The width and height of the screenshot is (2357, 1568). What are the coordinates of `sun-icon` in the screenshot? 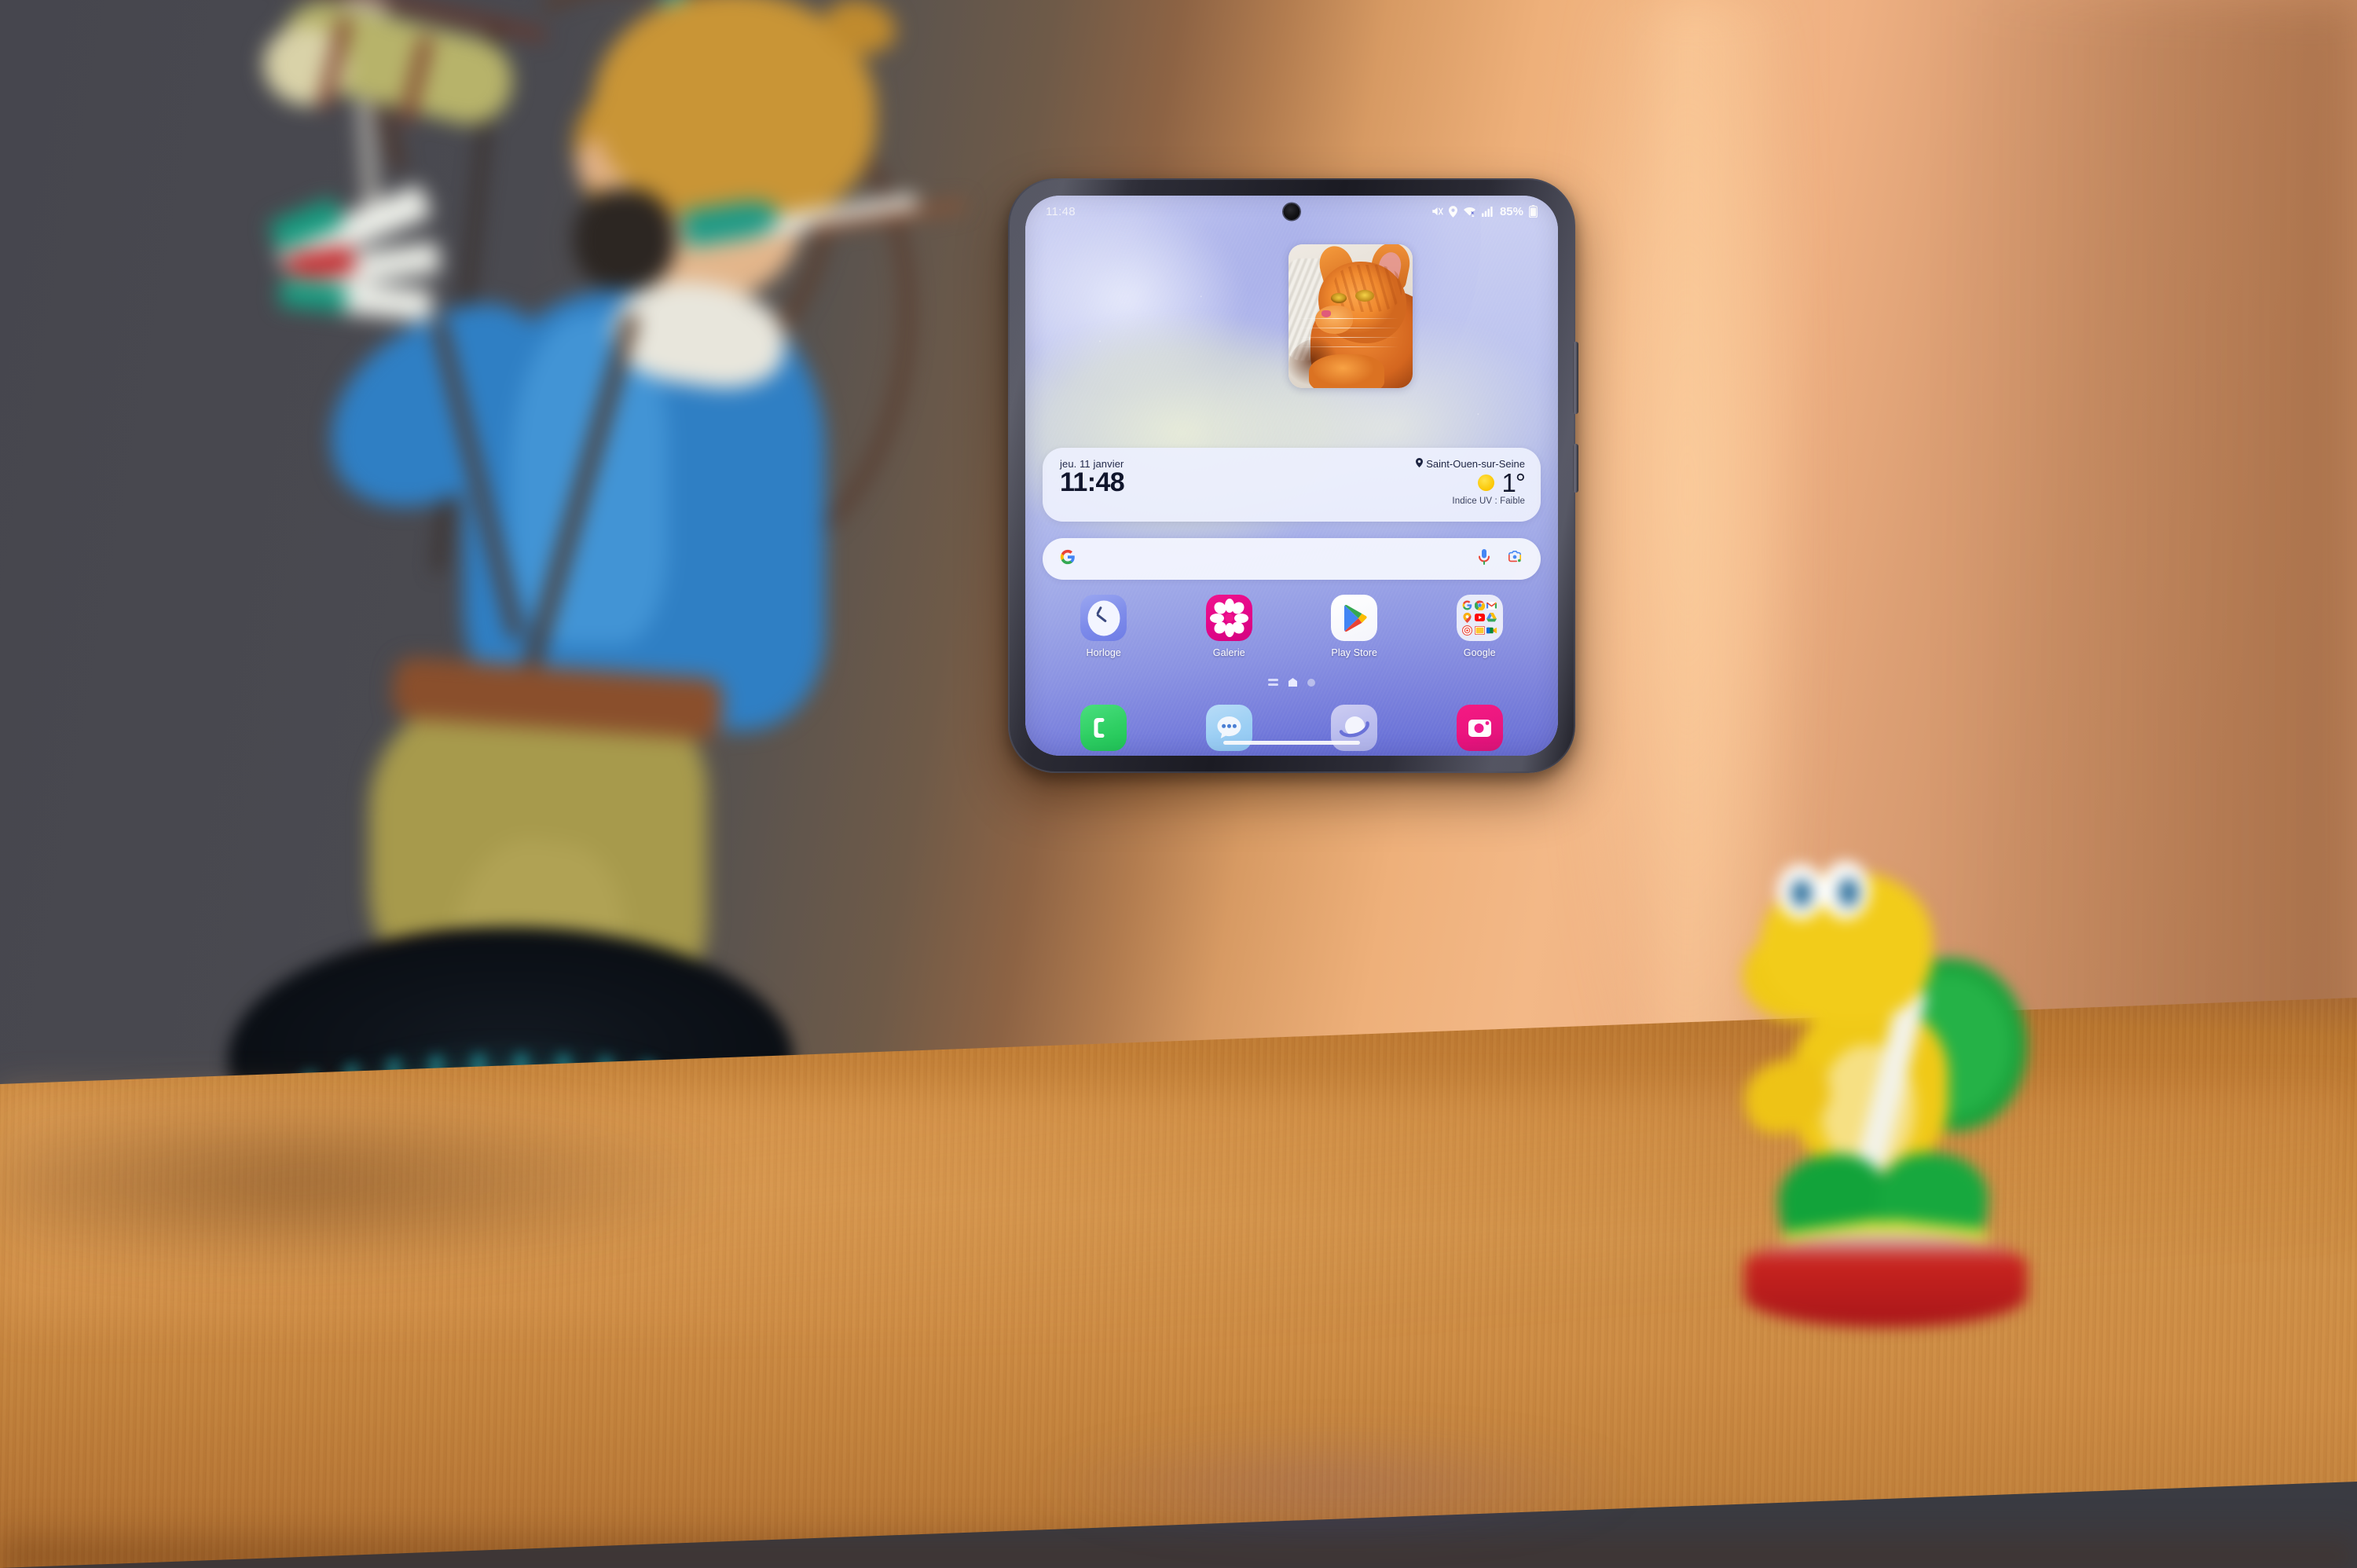 It's located at (1486, 483).